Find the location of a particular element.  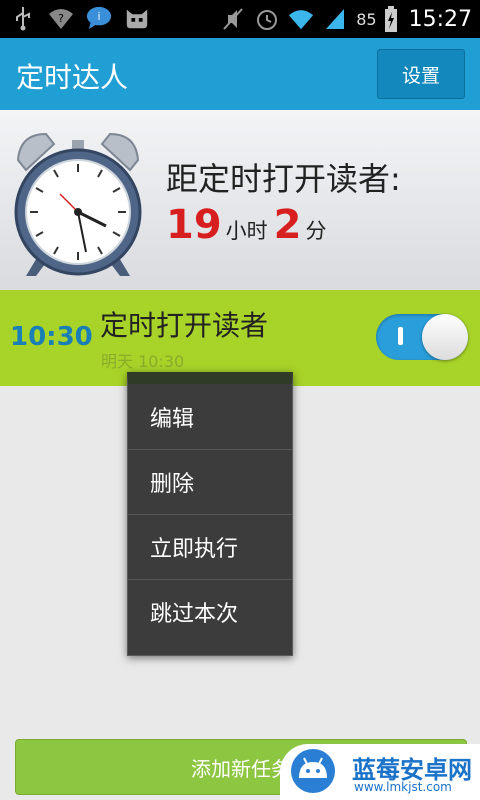

watermark: 蓝莓安卓网 www.lmkjst.com is located at coordinates (380, 772).